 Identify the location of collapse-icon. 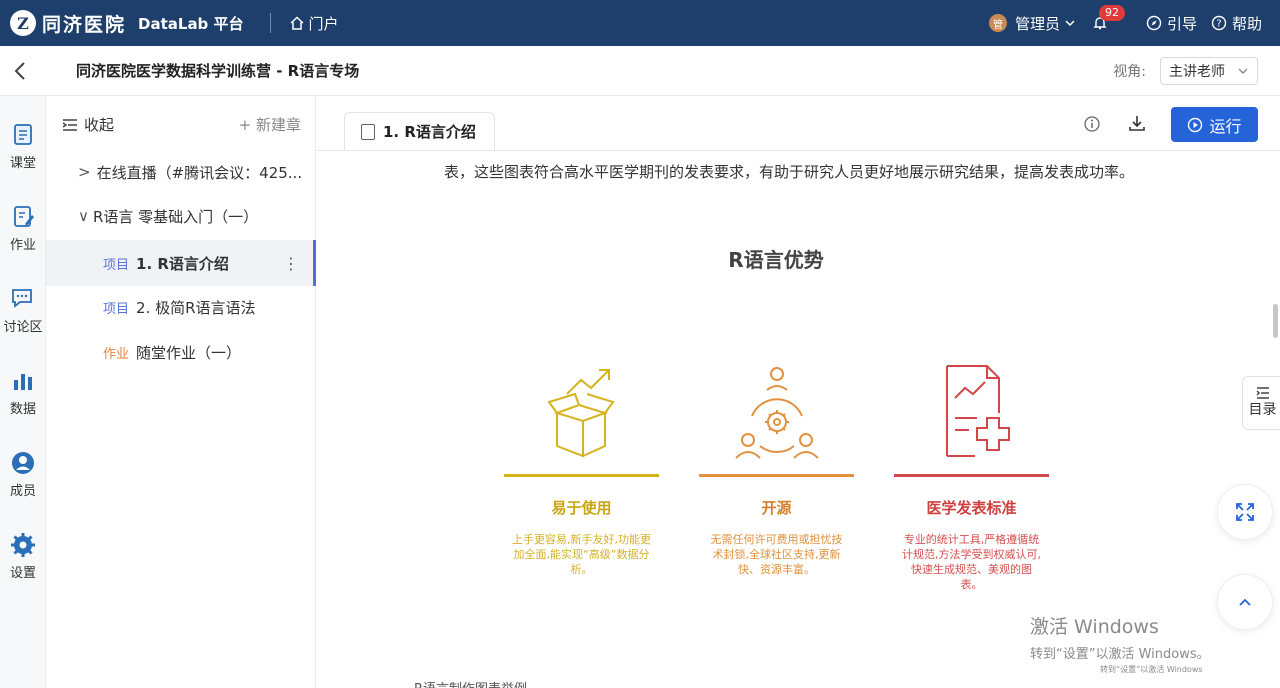
(69, 124).